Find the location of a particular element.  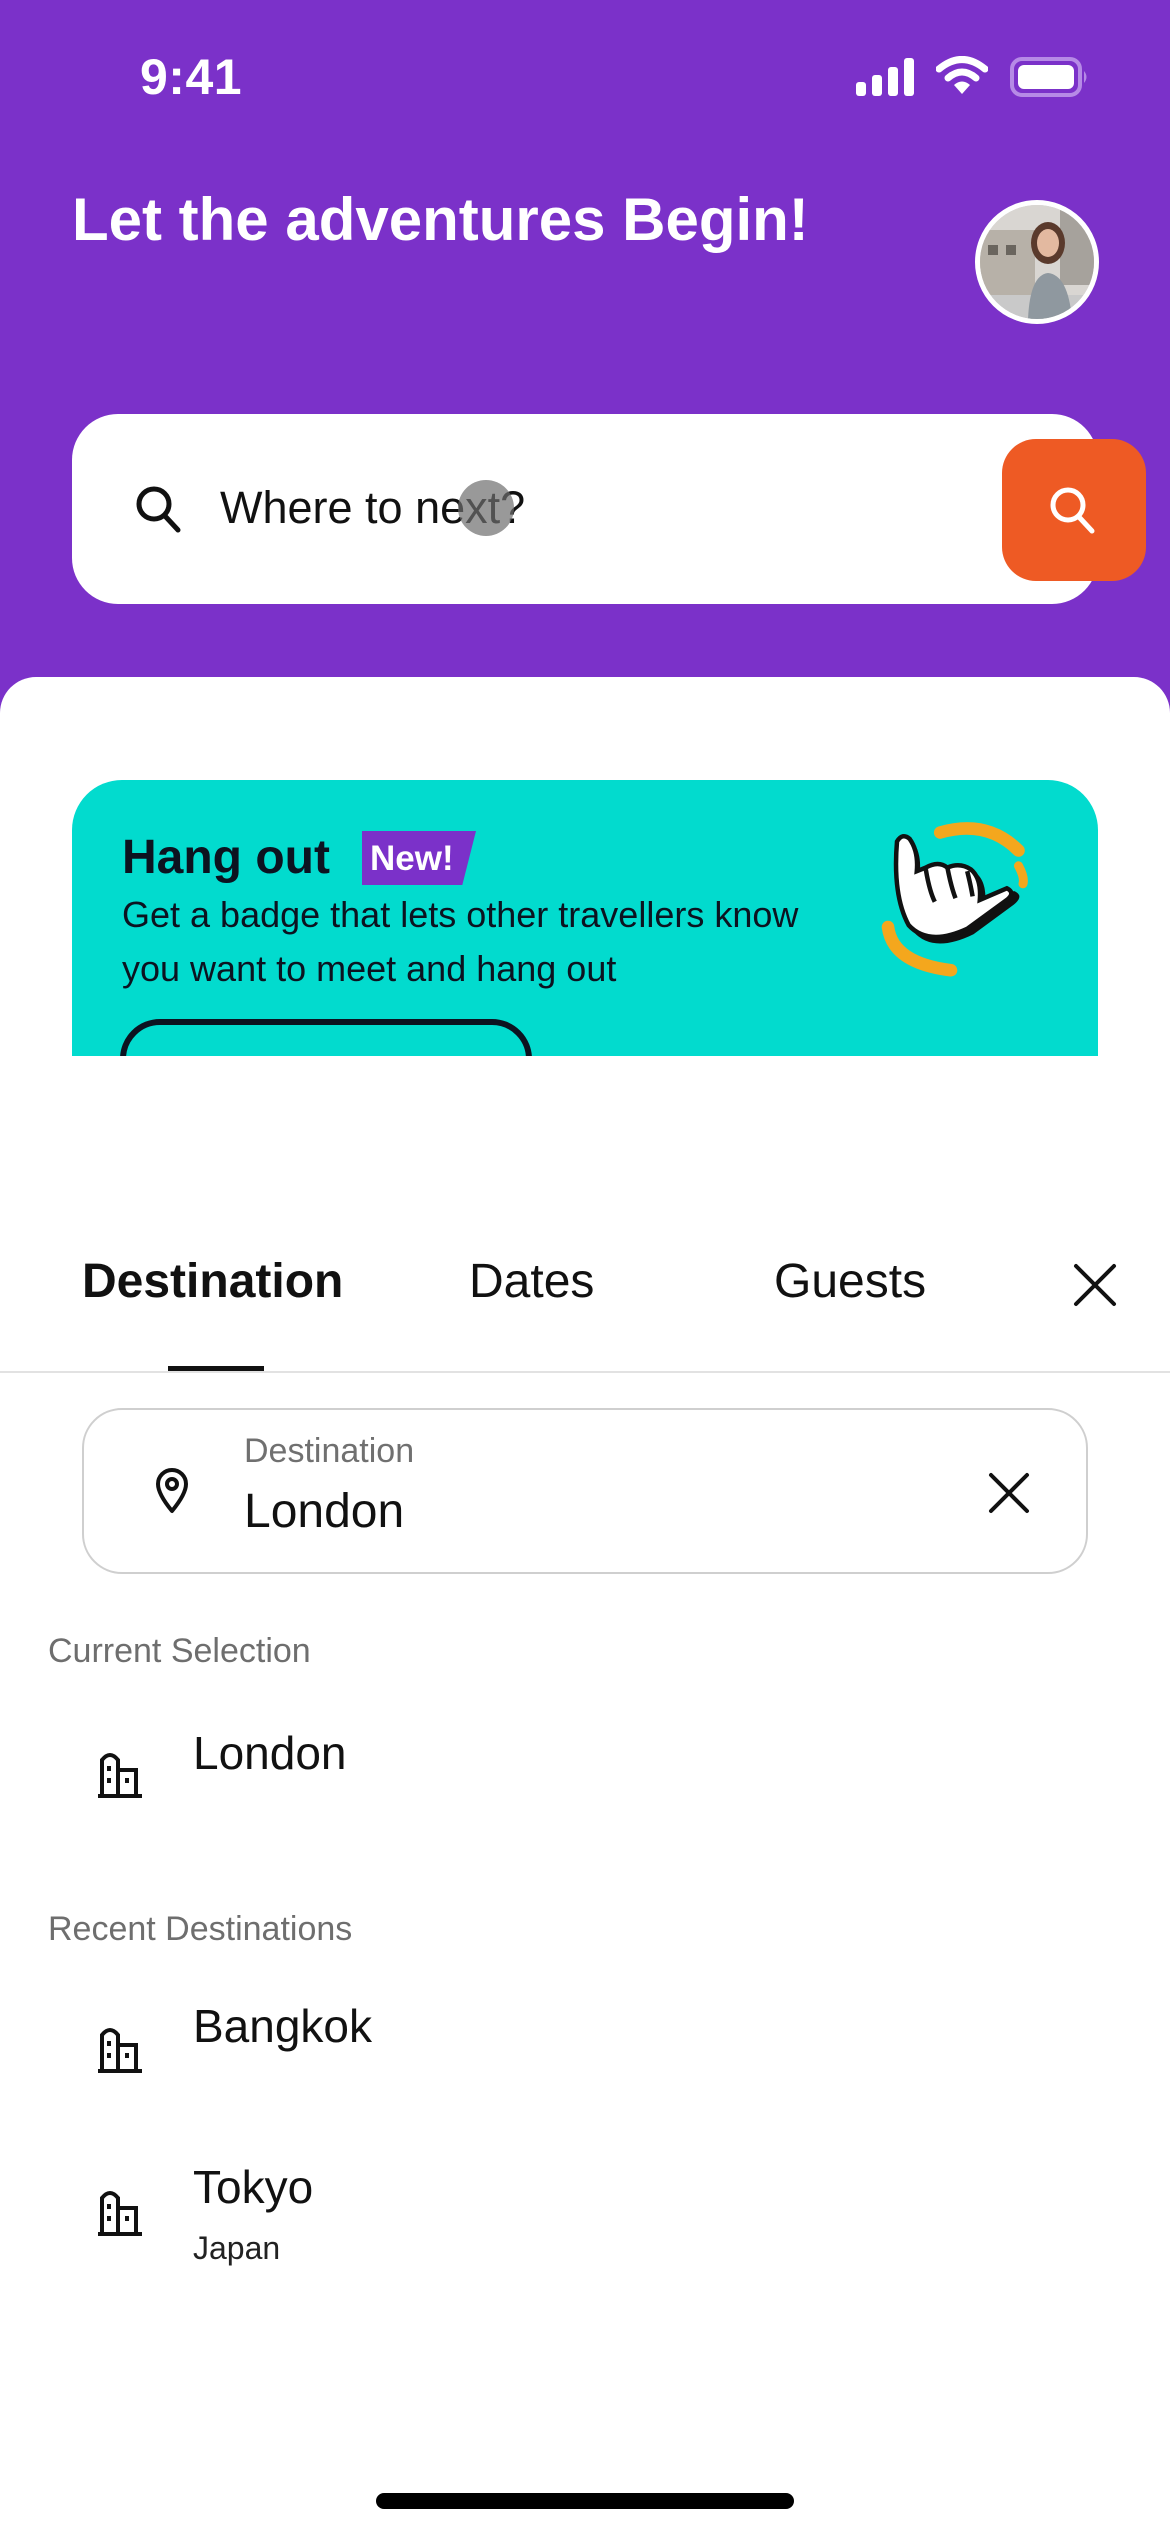

search-bar: Where to next? is located at coordinates (609, 509).